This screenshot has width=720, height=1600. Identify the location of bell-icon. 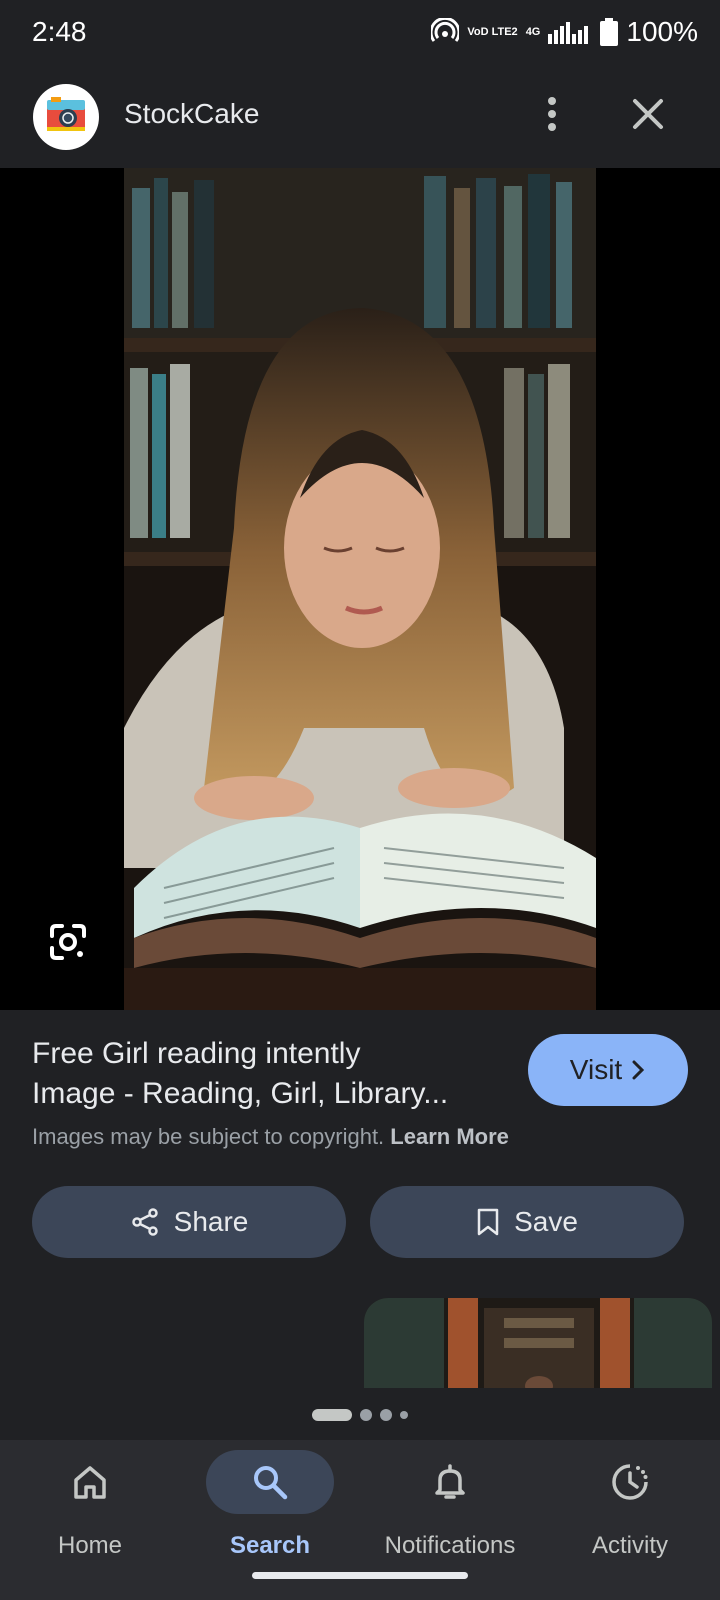
(450, 1481).